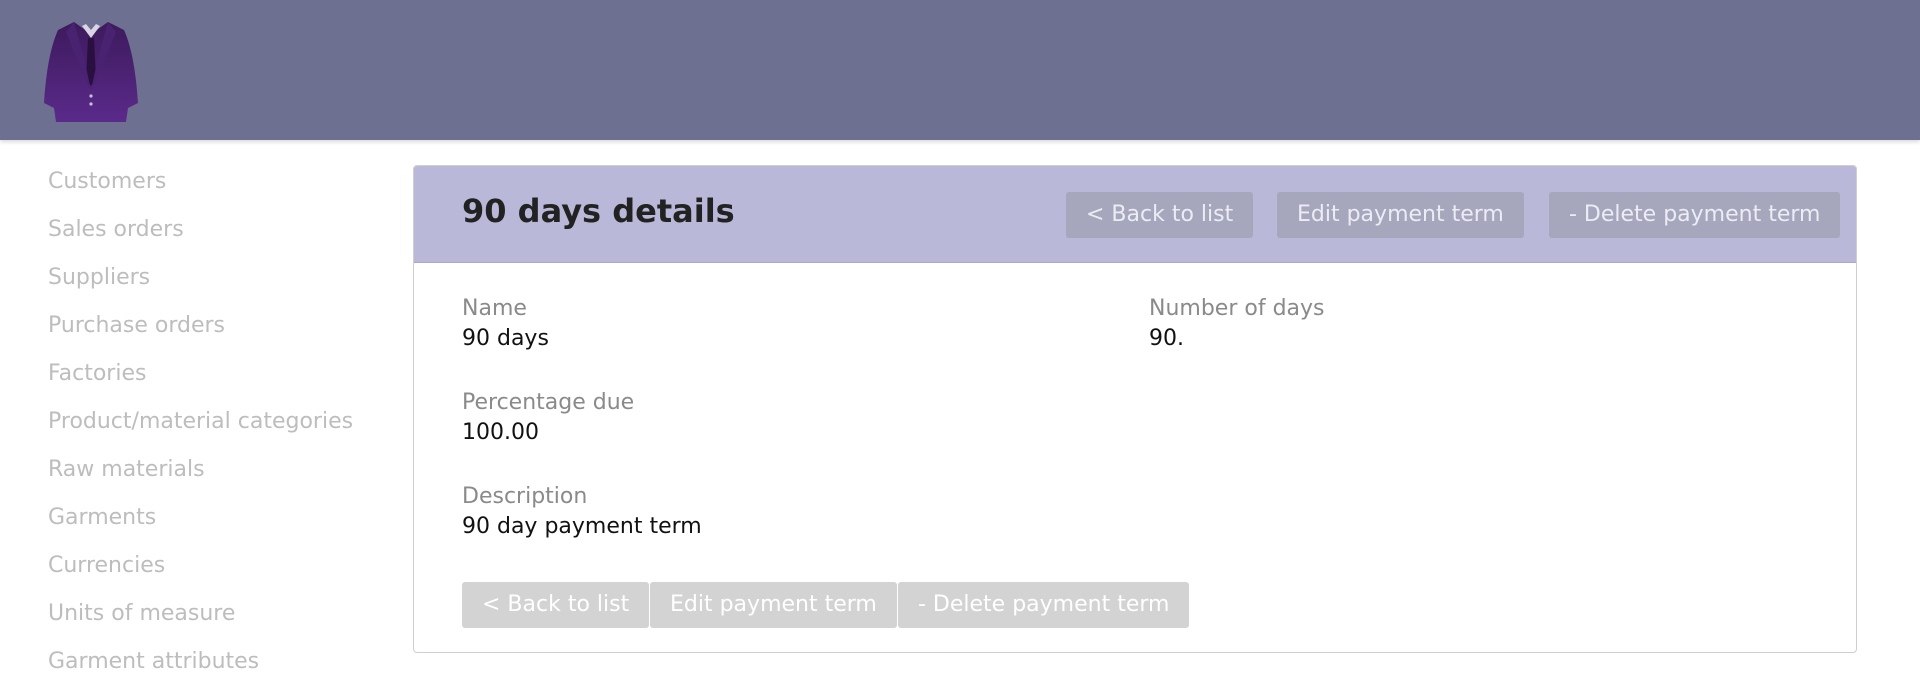  What do you see at coordinates (218, 670) in the screenshot?
I see `sidebar-item-garment-attributes: Garment attributes` at bounding box center [218, 670].